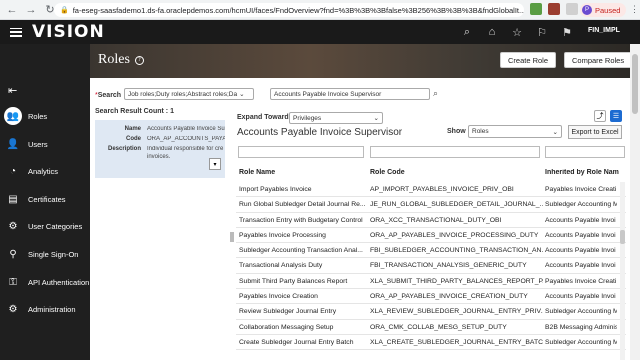  I want to click on role-code-cell: ORA_CMK_COLLAB_MESG_SETUP_DUTY, so click(438, 327).